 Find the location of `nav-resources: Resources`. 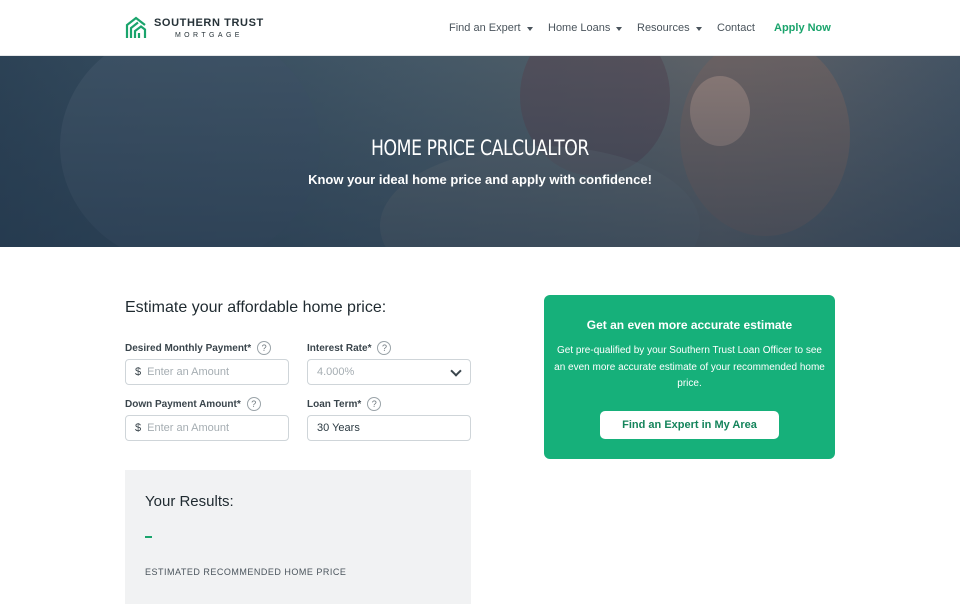

nav-resources: Resources is located at coordinates (669, 28).